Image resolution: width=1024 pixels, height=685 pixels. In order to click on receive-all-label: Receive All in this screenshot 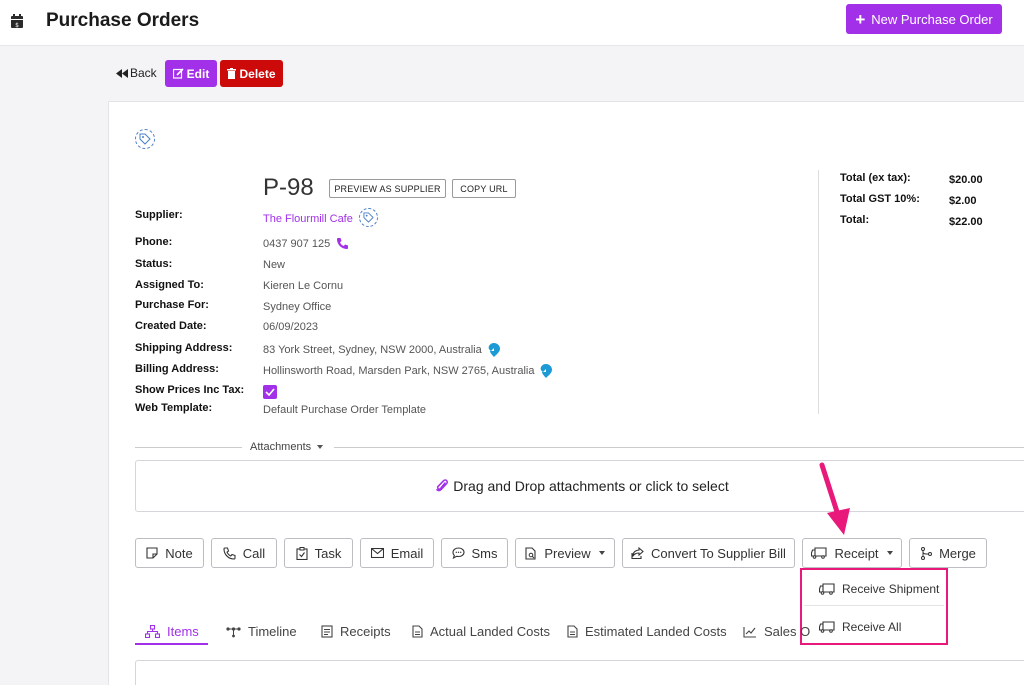, I will do `click(872, 627)`.